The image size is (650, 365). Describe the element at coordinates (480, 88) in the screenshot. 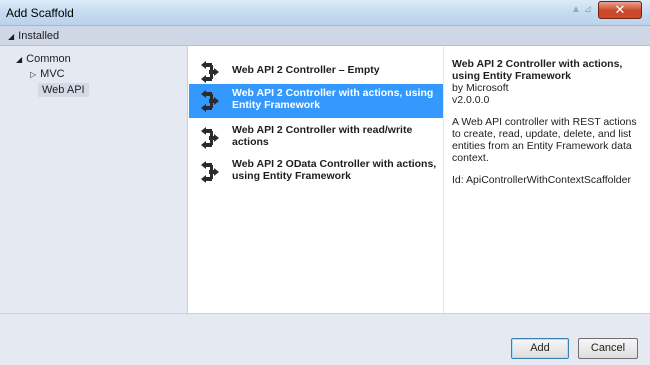

I see `details-author: by Microsoft` at that location.